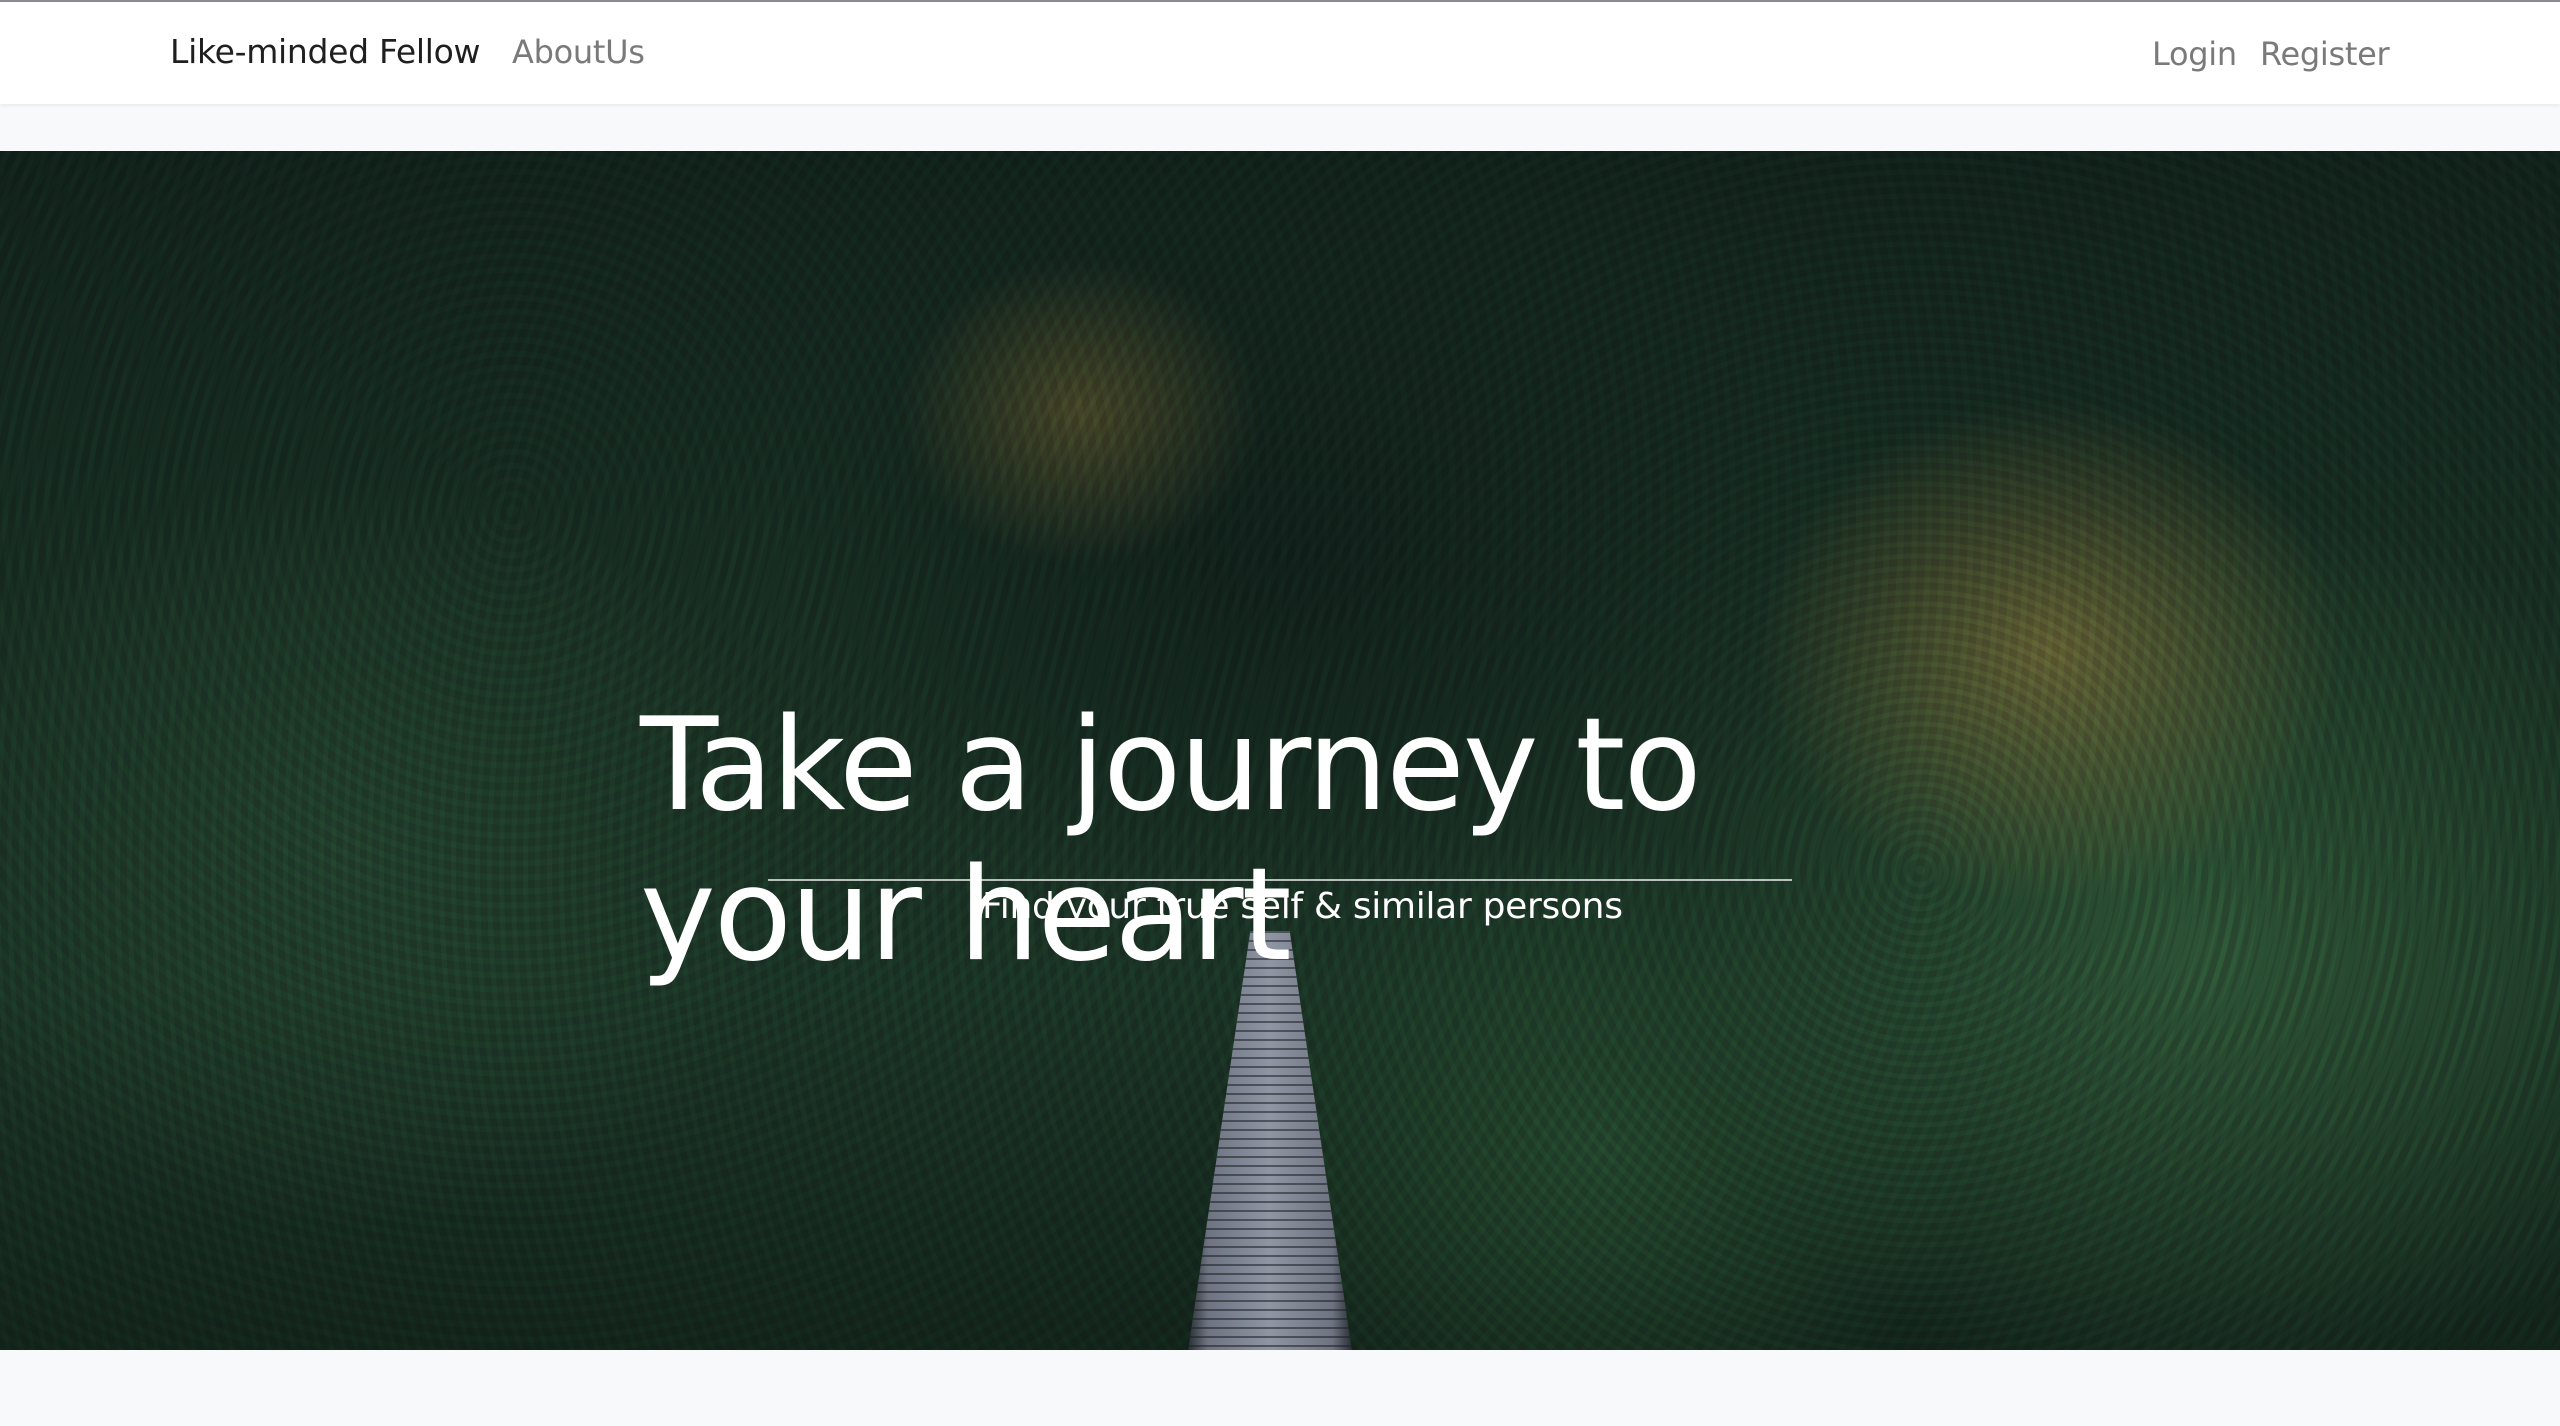 This screenshot has width=2560, height=1426. I want to click on hero-title: Take a journey to your heart, so click(1240, 841).